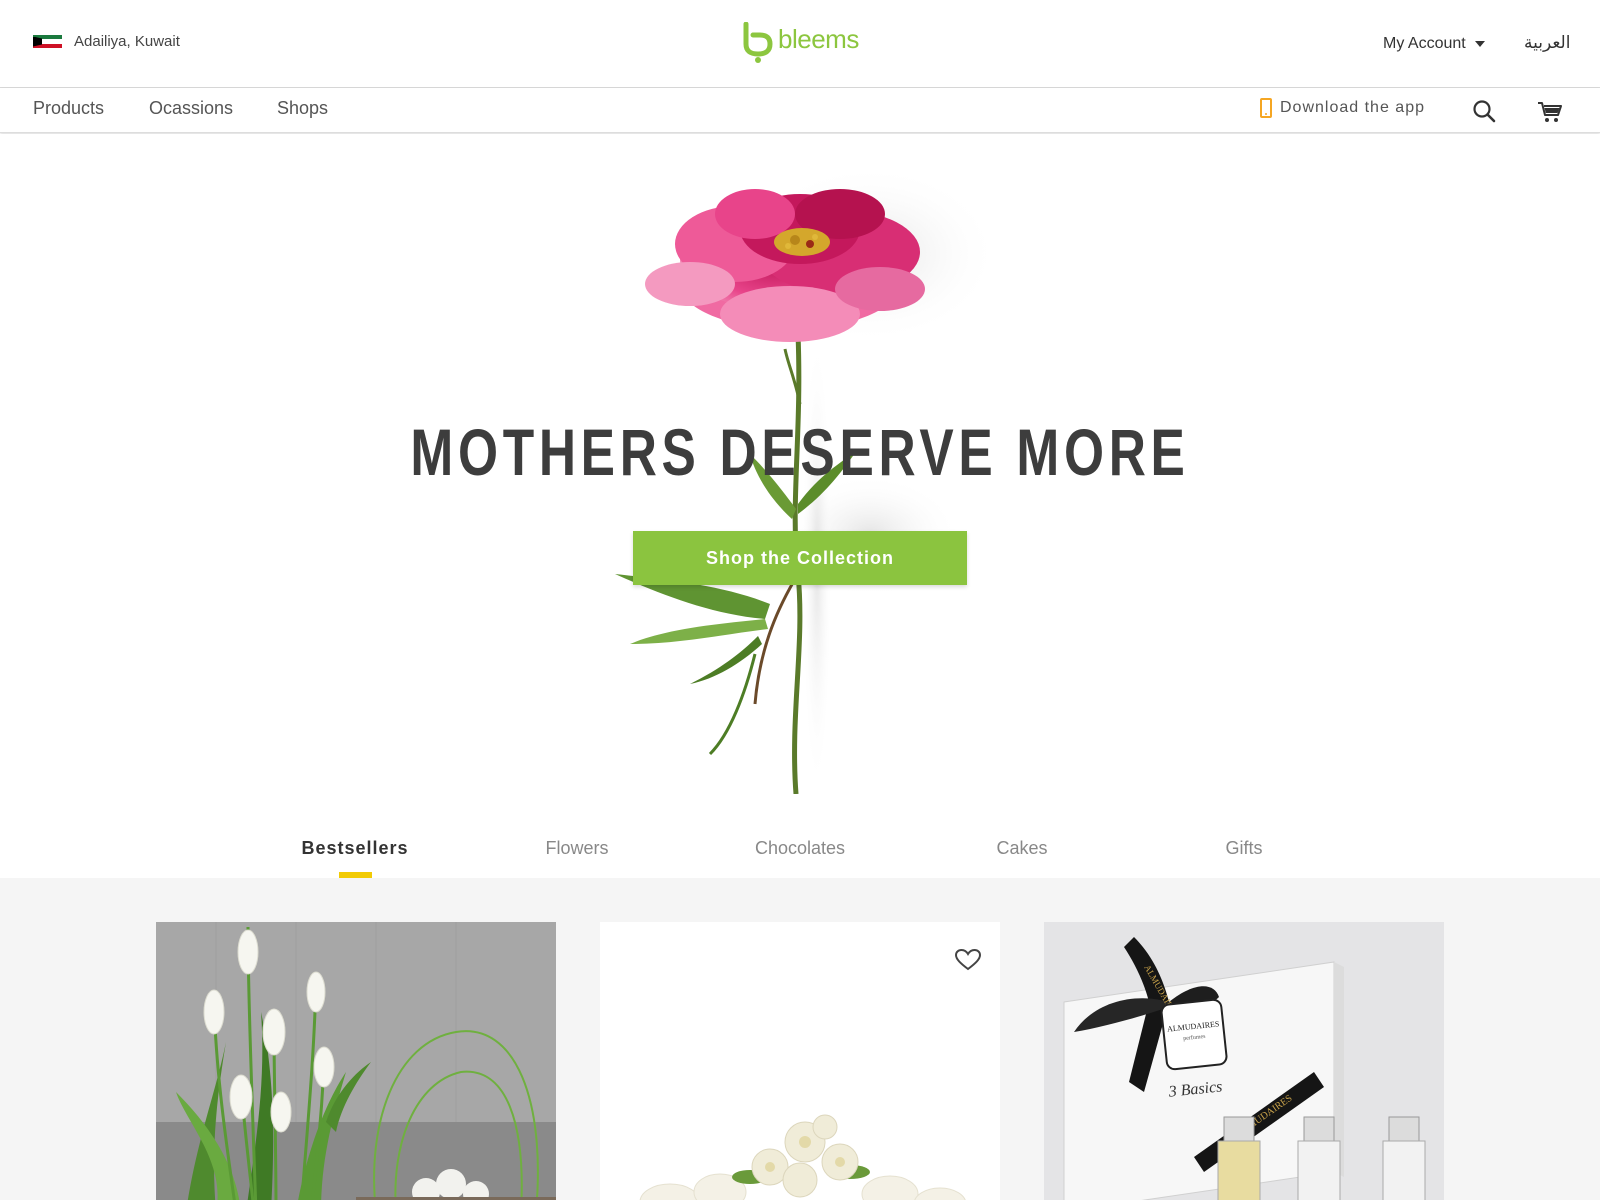 The width and height of the screenshot is (1600, 1200). What do you see at coordinates (1479, 44) in the screenshot?
I see `chevron-down-icon` at bounding box center [1479, 44].